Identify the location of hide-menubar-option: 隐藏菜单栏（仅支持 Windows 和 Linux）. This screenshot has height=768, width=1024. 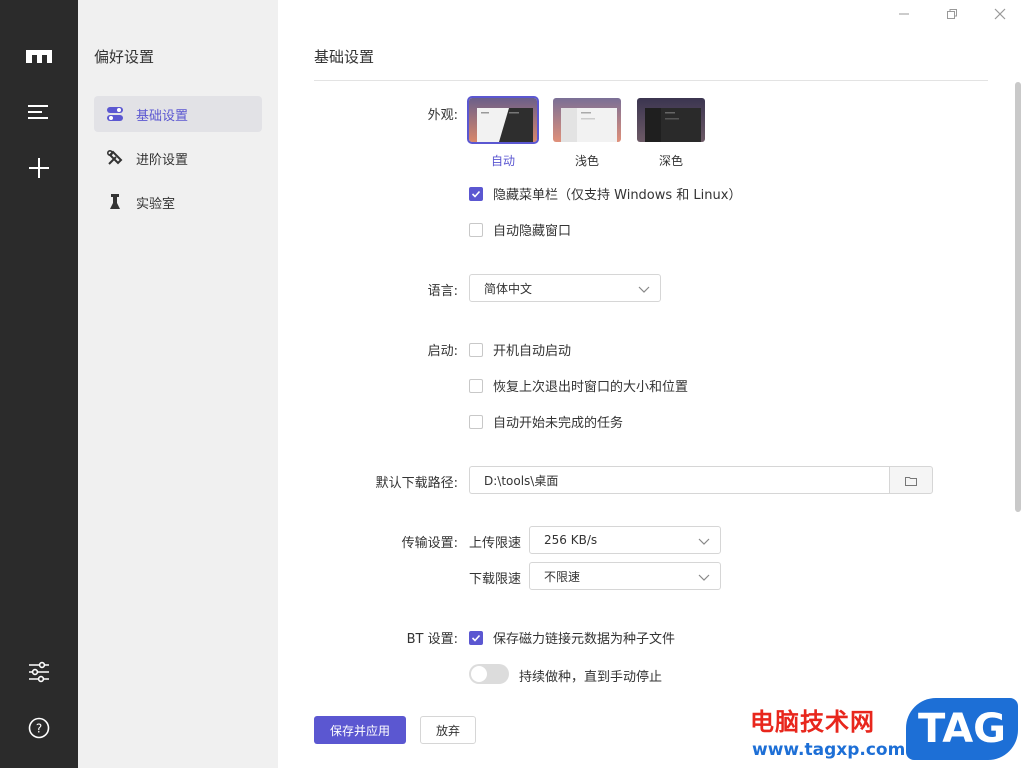
(605, 193).